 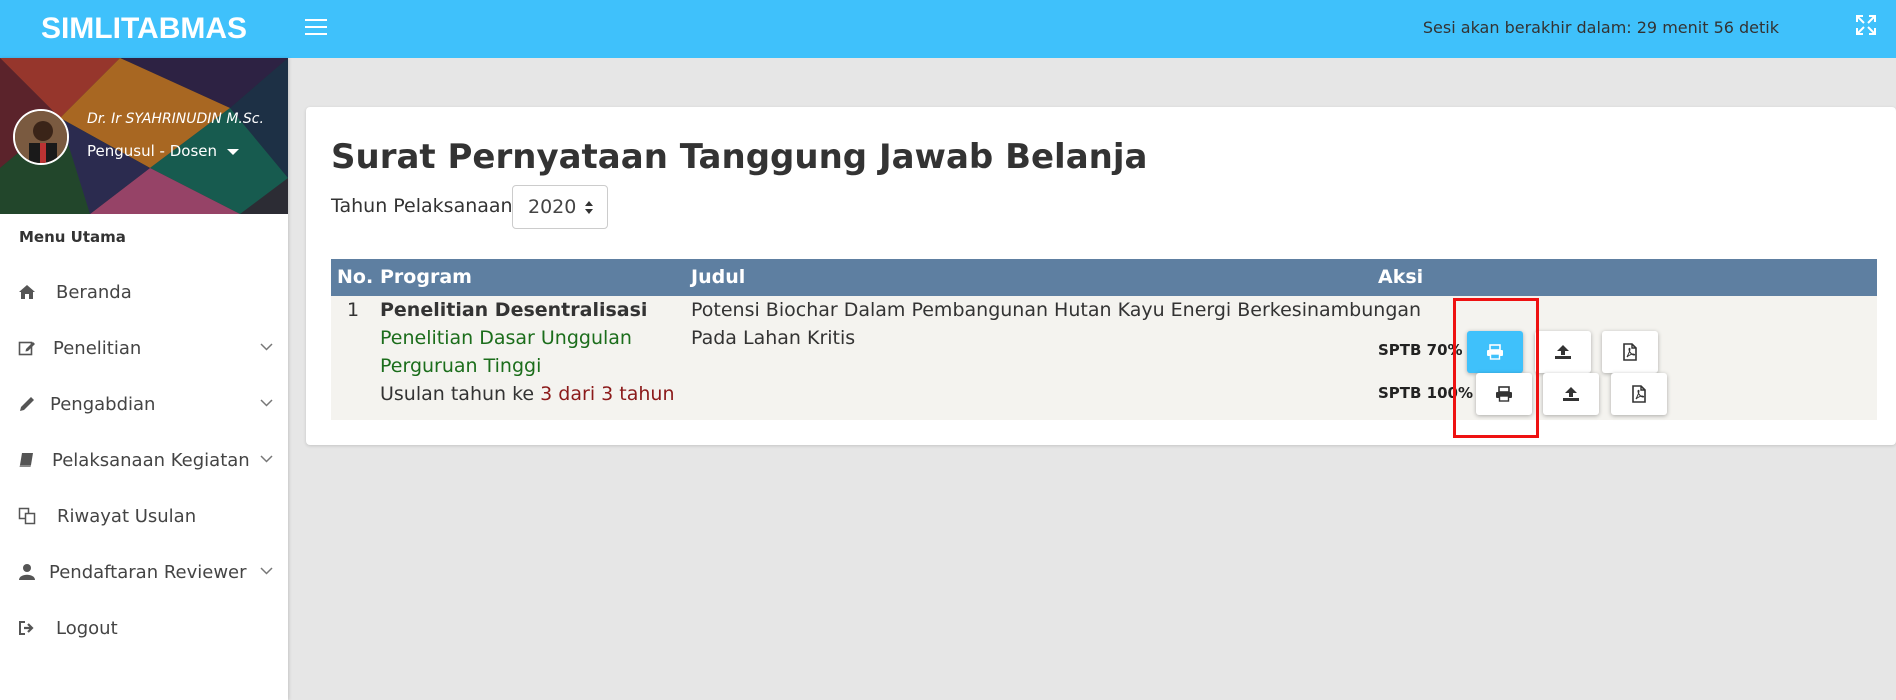 I want to click on program-year-value: 3 dari 3 tahun, so click(x=607, y=394).